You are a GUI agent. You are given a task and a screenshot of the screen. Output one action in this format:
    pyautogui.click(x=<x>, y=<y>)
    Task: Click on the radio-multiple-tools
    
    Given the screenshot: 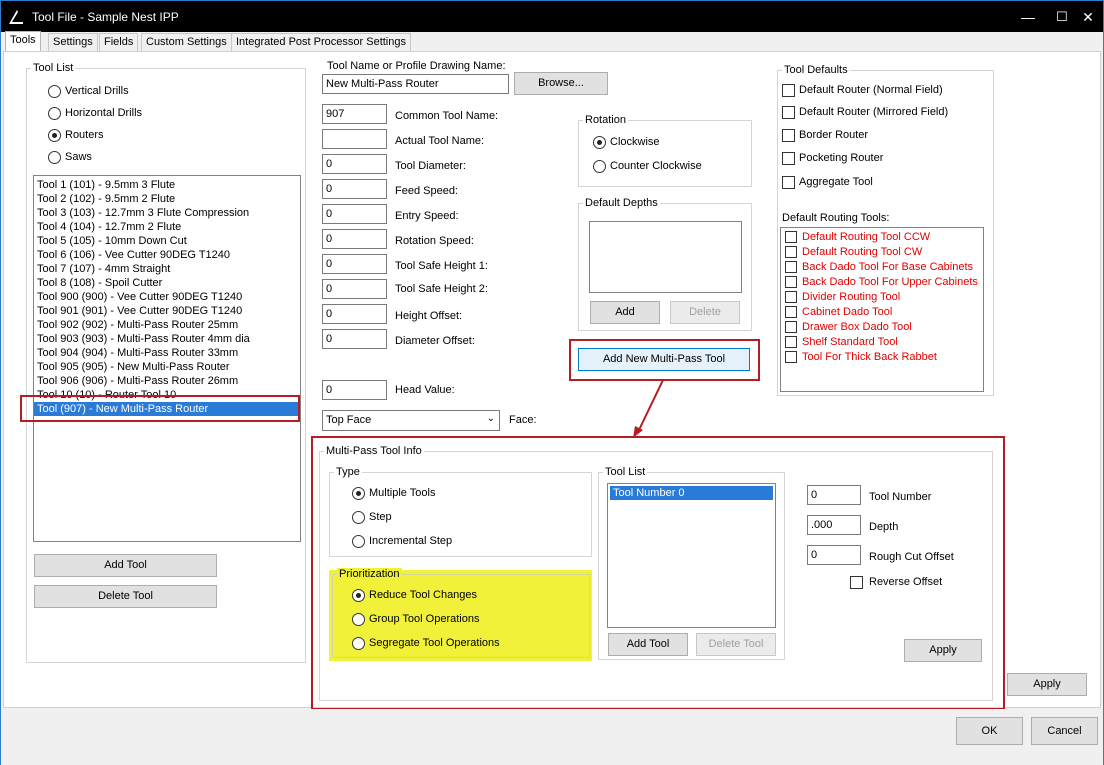 What is the action you would take?
    pyautogui.click(x=358, y=493)
    